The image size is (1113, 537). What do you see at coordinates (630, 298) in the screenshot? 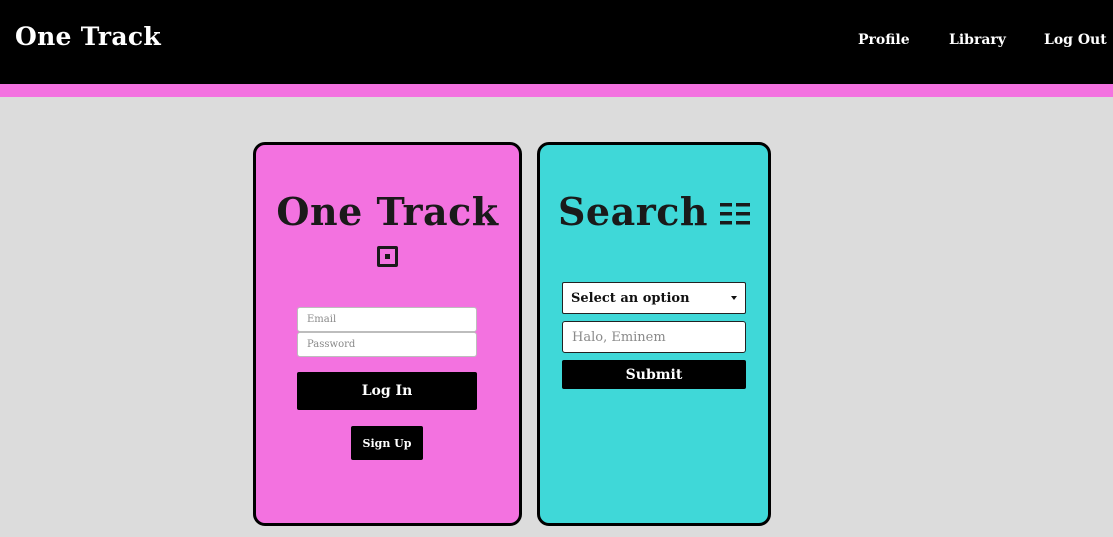
I see `select-value: Select an option` at bounding box center [630, 298].